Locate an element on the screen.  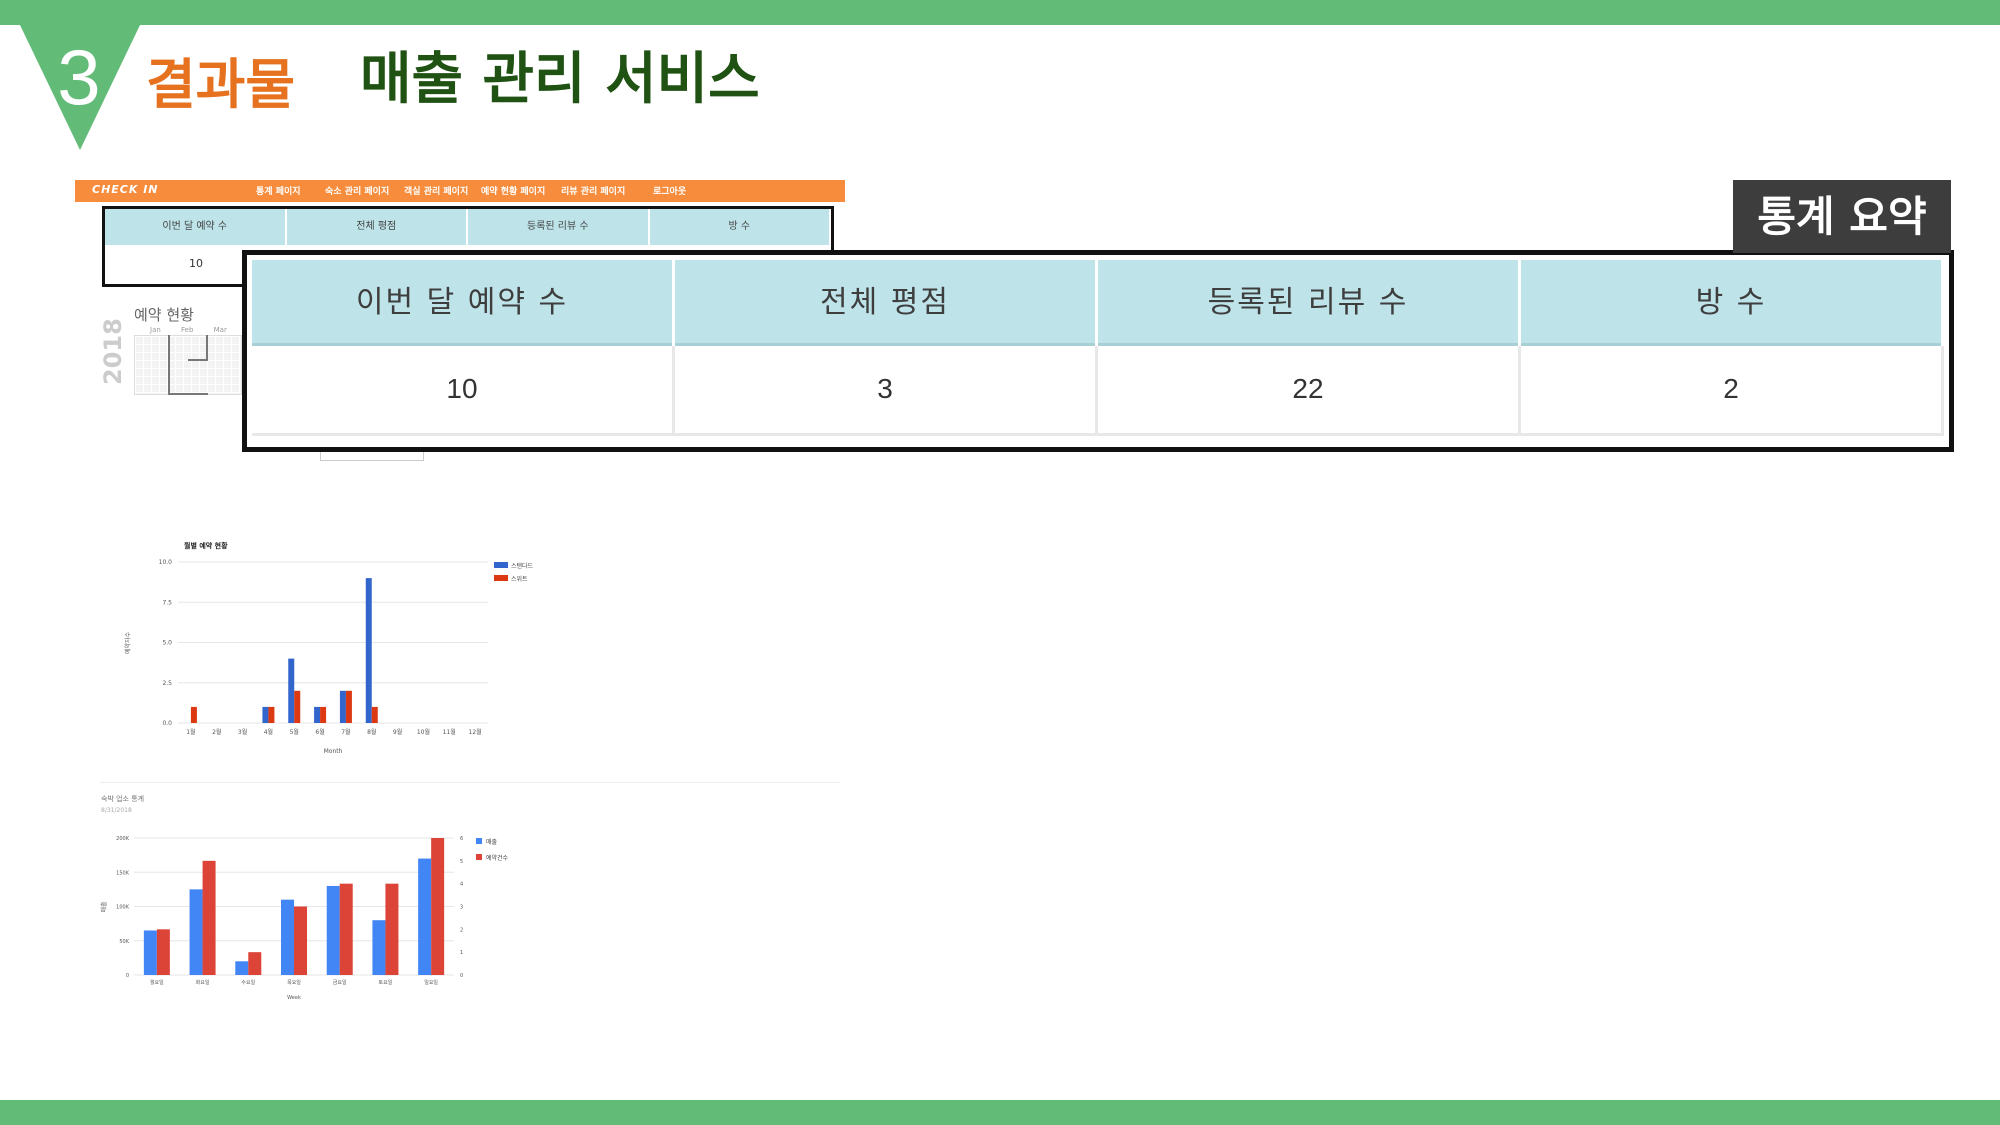
mini-stats-header-row: 이번 달 예약 수 전체 평점 등록된 리뷰 수 방 수 is located at coordinates (468, 227).